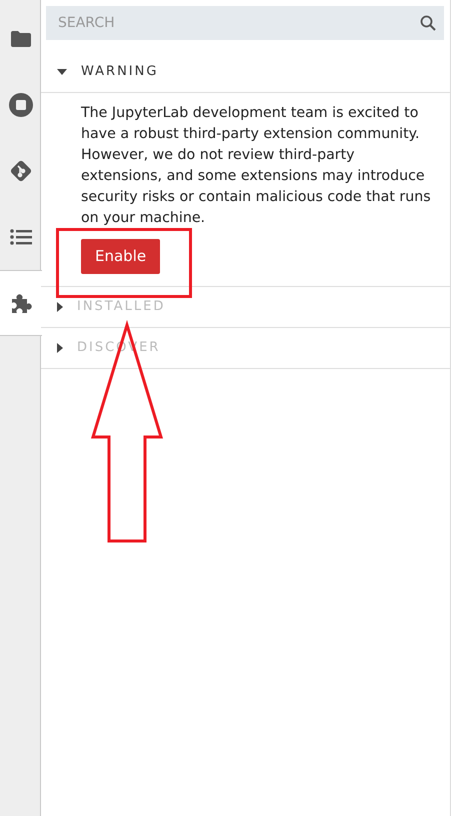  I want to click on folder-icon, so click(21, 39).